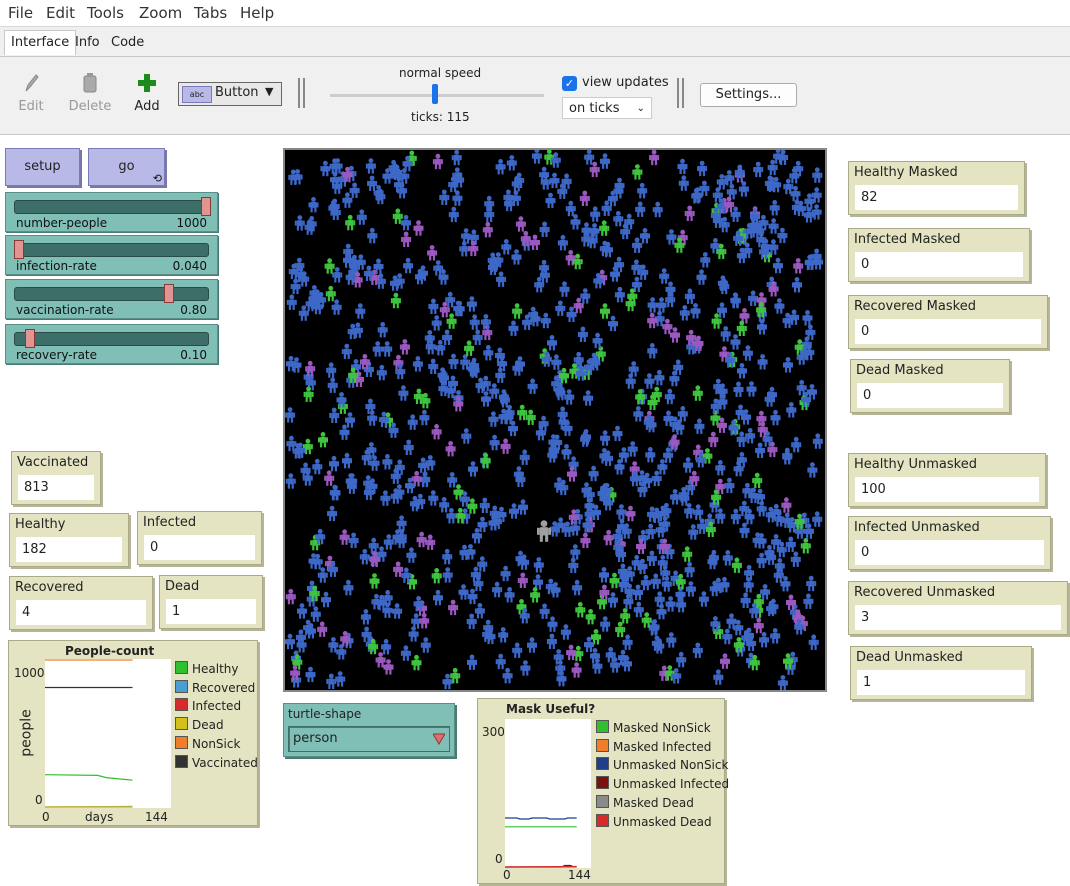 This screenshot has height=886, width=1070. I want to click on update-mode-select: on ticks ⌄, so click(607, 108).